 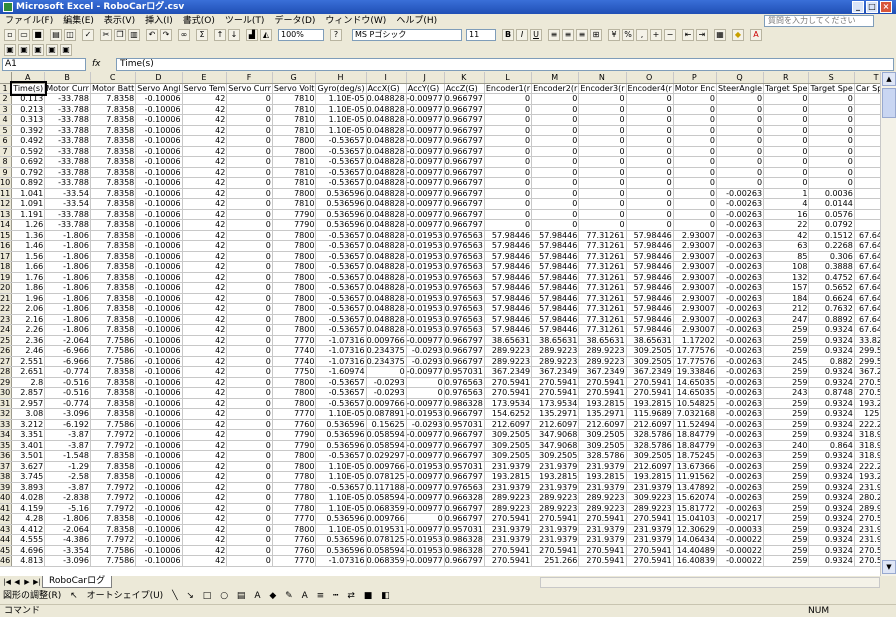 I want to click on maximize-button: □, so click(x=872, y=7).